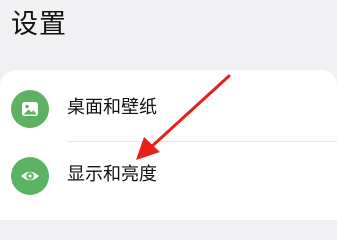  What do you see at coordinates (39, 24) in the screenshot?
I see `page-title: 设置` at bounding box center [39, 24].